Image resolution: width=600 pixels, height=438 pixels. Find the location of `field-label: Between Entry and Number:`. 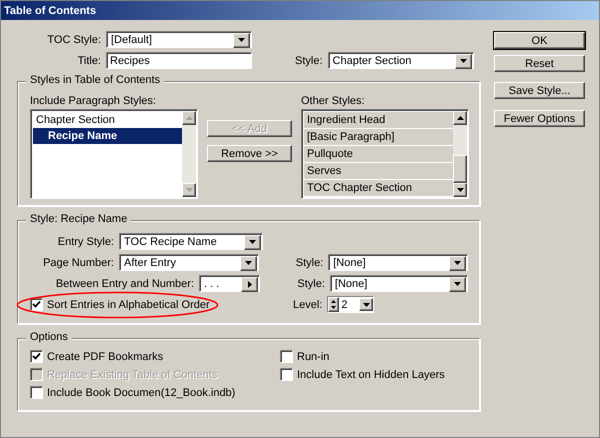

field-label: Between Entry and Number: is located at coordinates (124, 284).